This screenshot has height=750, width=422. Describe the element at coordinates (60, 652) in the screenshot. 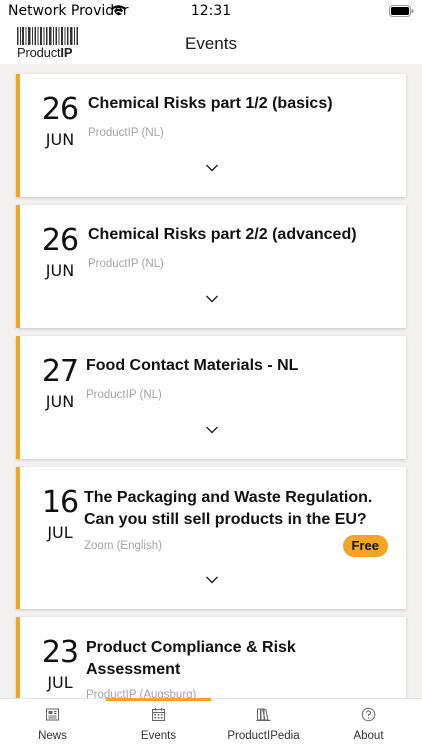

I see `event-day: 23` at that location.